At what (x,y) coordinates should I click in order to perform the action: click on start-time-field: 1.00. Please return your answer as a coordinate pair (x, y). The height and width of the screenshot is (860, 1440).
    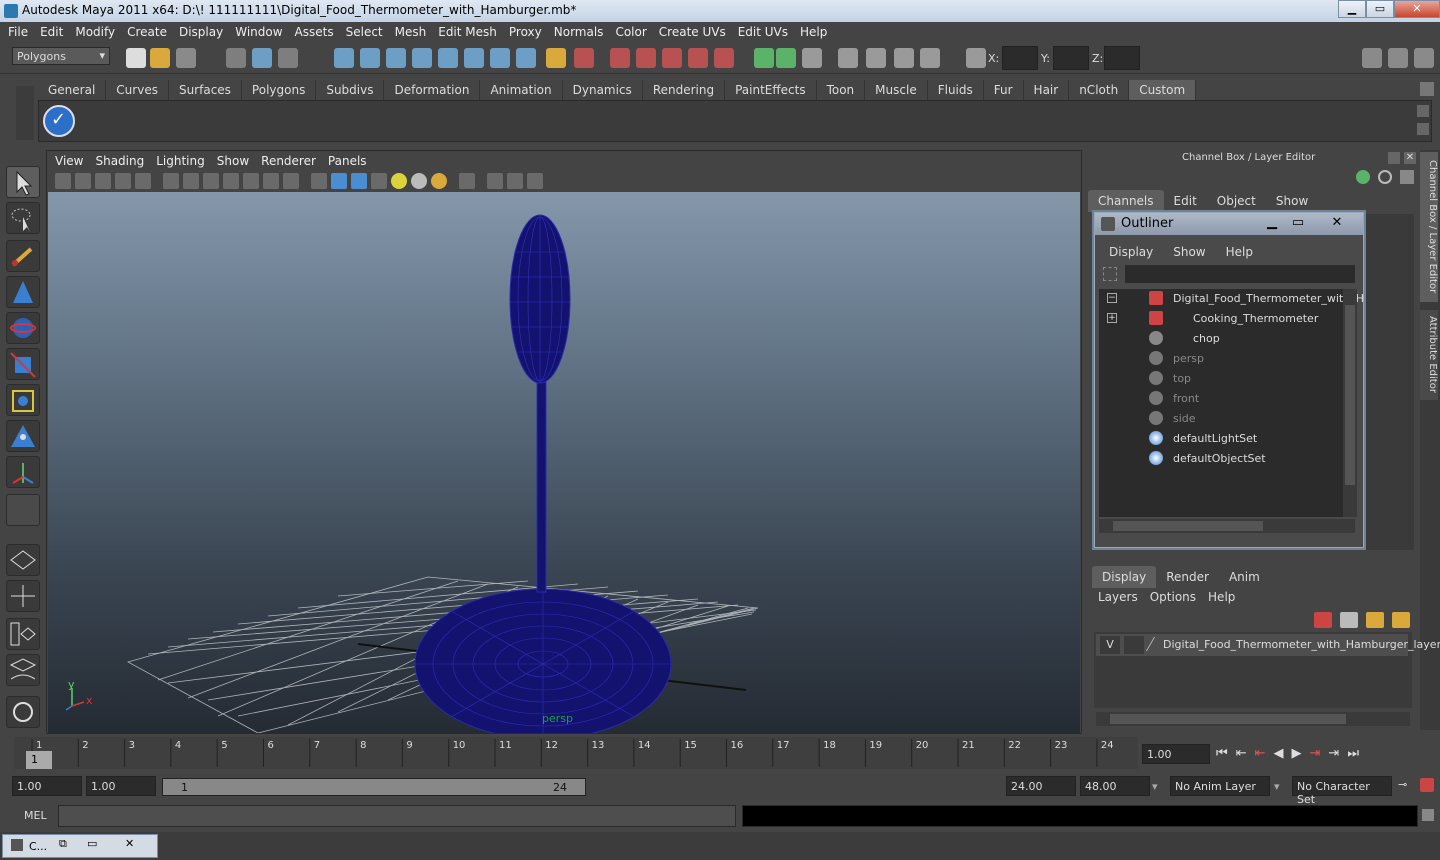
    Looking at the image, I should click on (47, 786).